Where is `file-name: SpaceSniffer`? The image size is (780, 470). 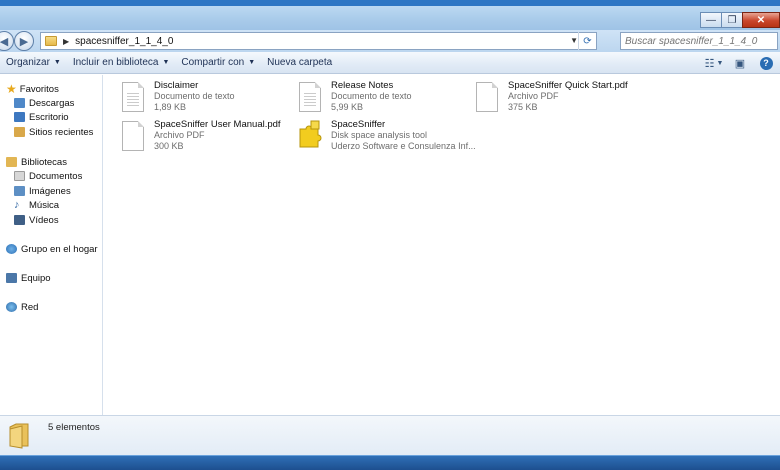 file-name: SpaceSniffer is located at coordinates (358, 124).